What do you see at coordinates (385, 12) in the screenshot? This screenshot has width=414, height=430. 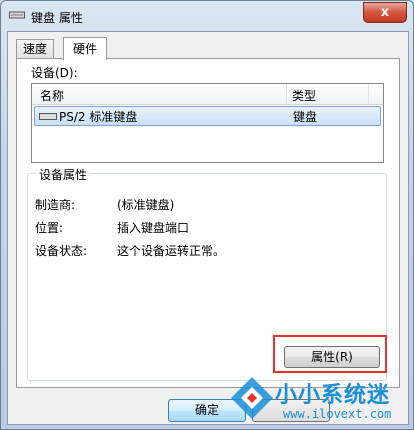 I see `close-button: x` at bounding box center [385, 12].